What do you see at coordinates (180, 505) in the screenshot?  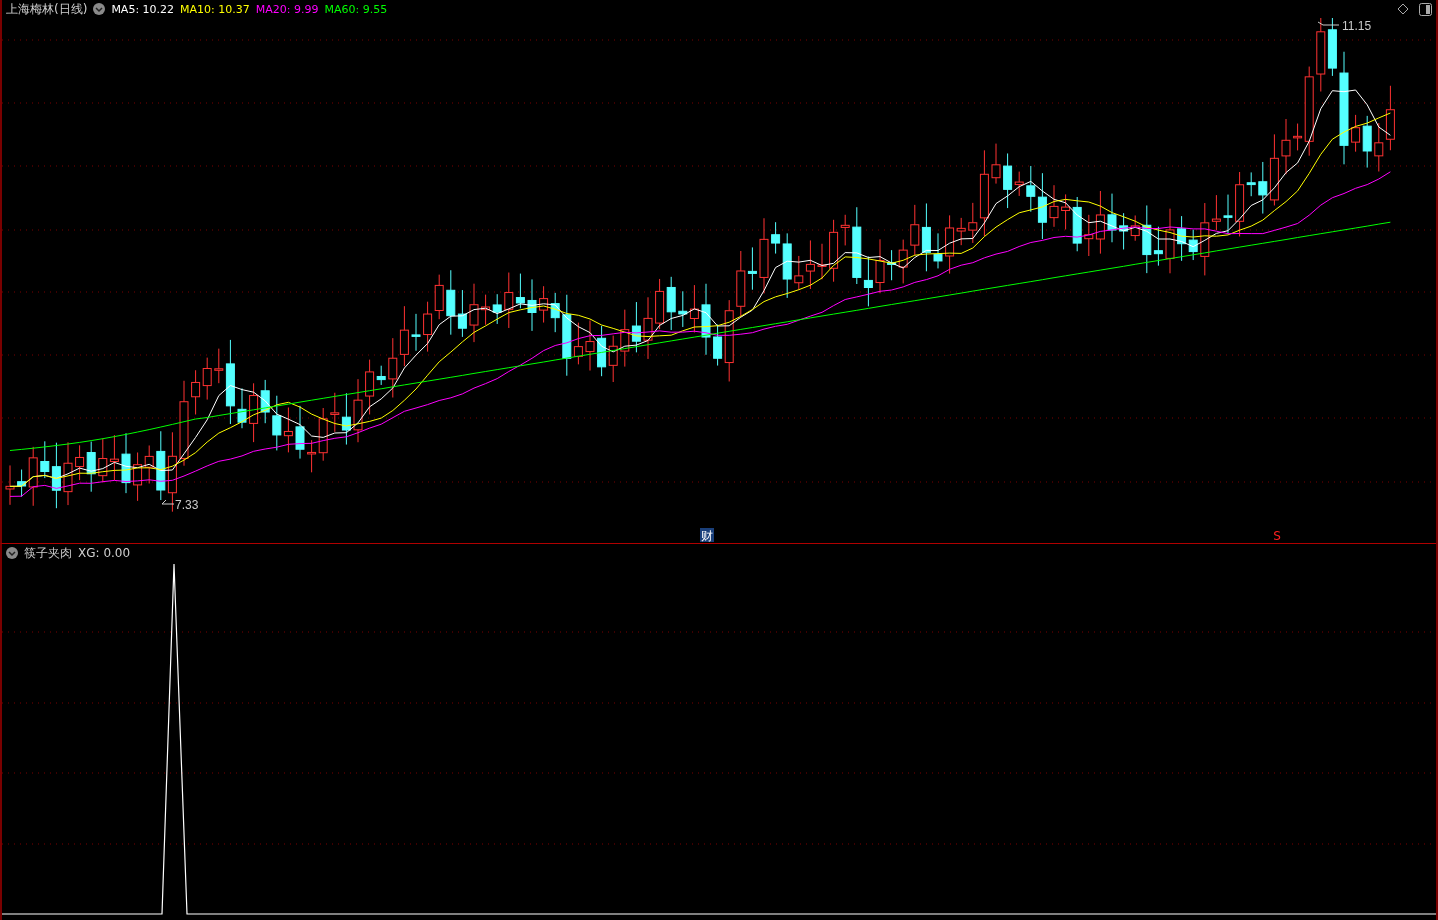 I see `low-price-label: 7.33` at bounding box center [180, 505].